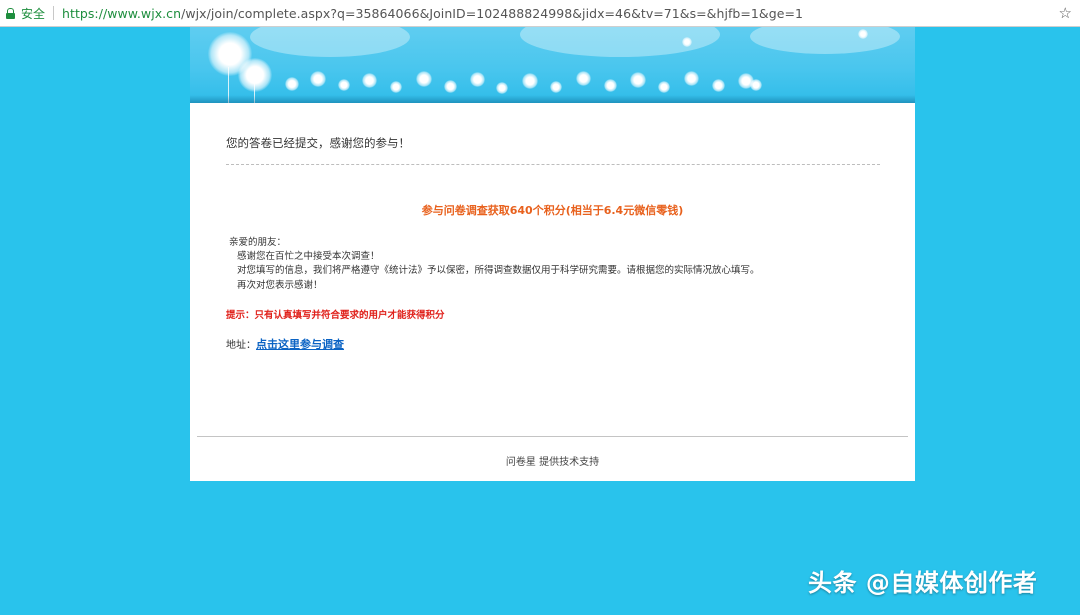  What do you see at coordinates (33, 13) in the screenshot?
I see `secure-label: 安全` at bounding box center [33, 13].